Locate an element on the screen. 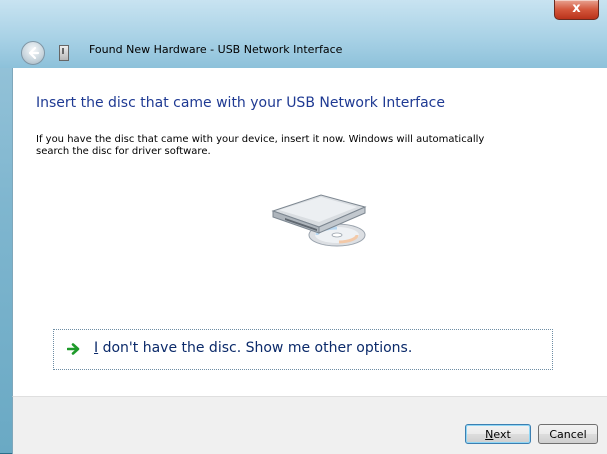 The width and height of the screenshot is (607, 454). optical-drive-icon is located at coordinates (319, 220).